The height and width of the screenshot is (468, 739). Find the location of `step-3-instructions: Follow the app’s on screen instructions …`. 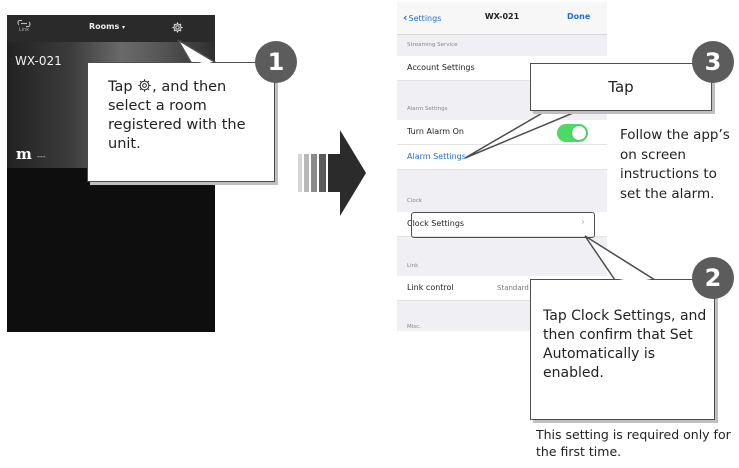

step-3-instructions: Follow the app’s on screen instructions … is located at coordinates (675, 164).